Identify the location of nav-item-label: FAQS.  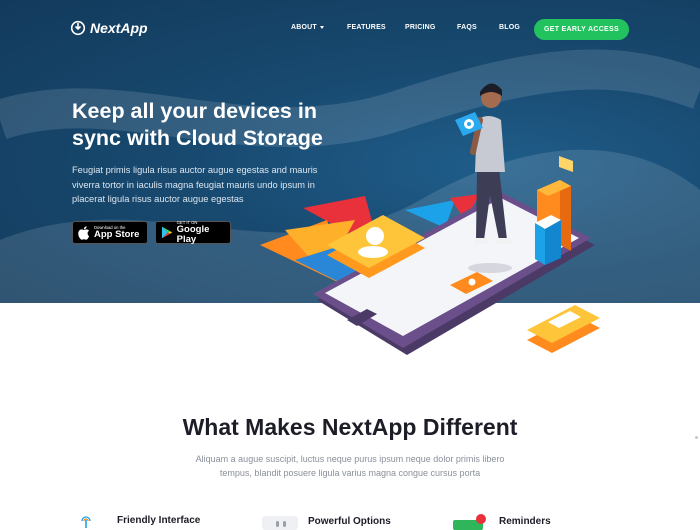
(467, 27).